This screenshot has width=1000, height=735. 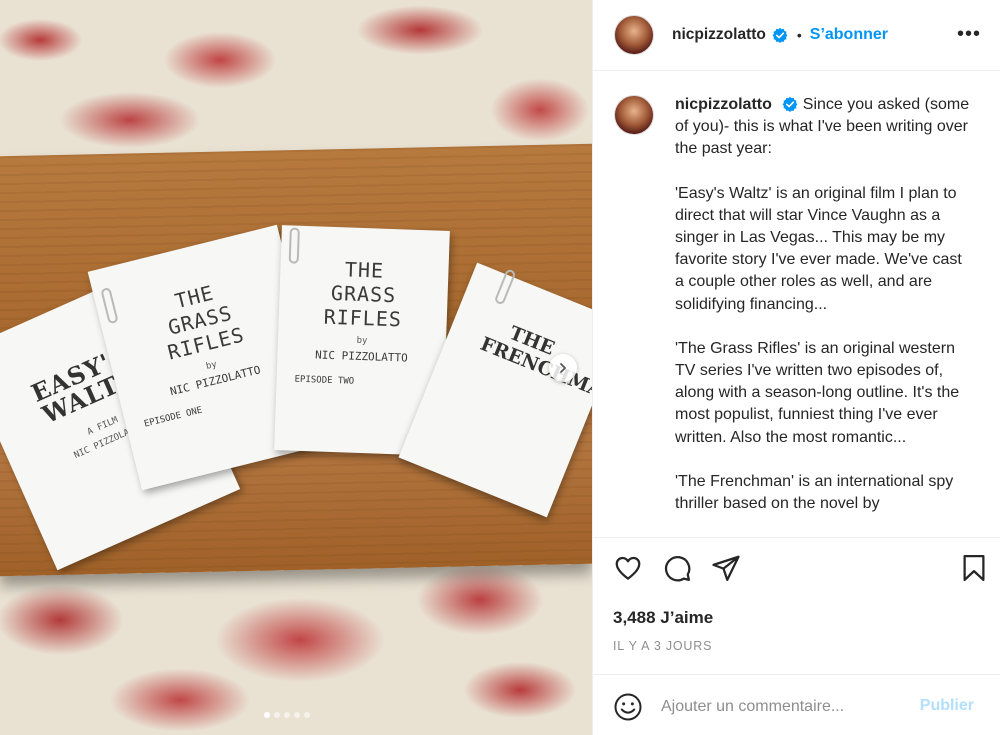 I want to click on script-title: THE GRASS RIFLES, so click(x=363, y=294).